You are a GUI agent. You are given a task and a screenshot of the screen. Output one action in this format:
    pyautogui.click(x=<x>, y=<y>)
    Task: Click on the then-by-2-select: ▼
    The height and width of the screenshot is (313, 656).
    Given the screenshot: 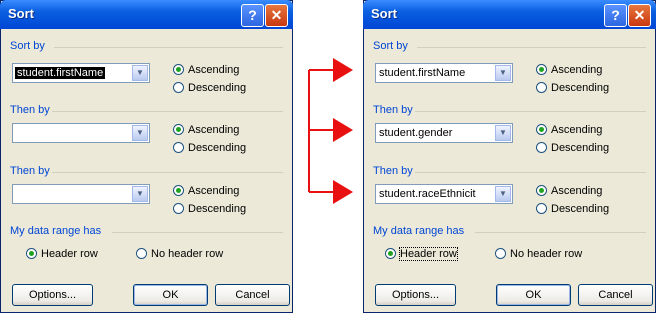 What is the action you would take?
    pyautogui.click(x=81, y=194)
    